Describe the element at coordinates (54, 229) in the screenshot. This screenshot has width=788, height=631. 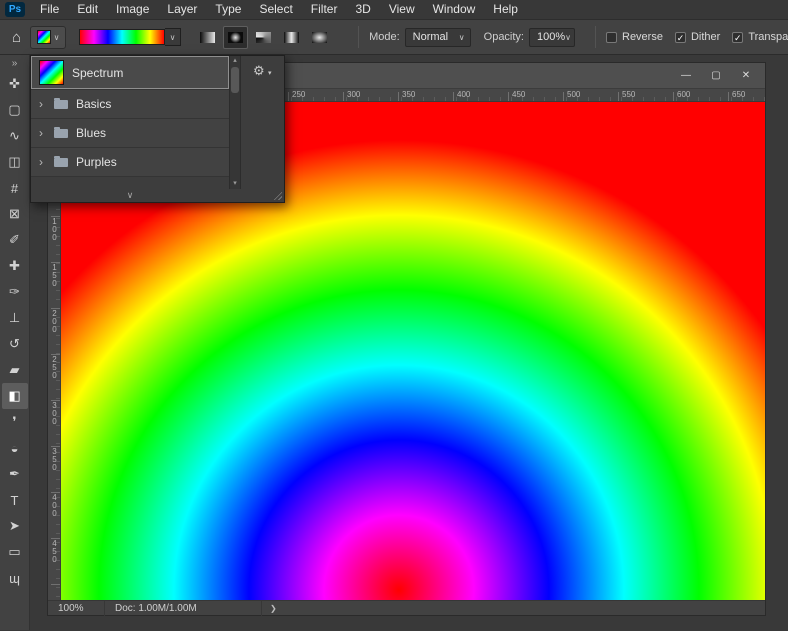
I see `ruler-label: 100` at that location.